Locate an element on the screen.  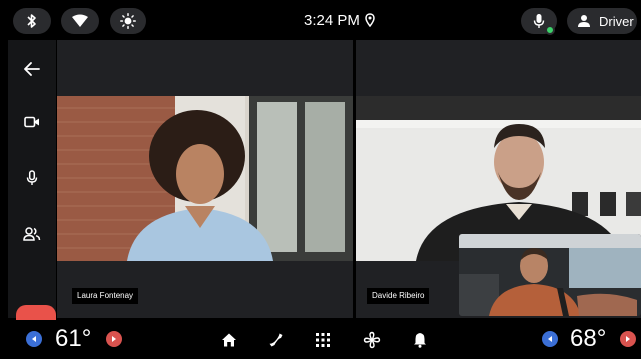
user-icon is located at coordinates (584, 21).